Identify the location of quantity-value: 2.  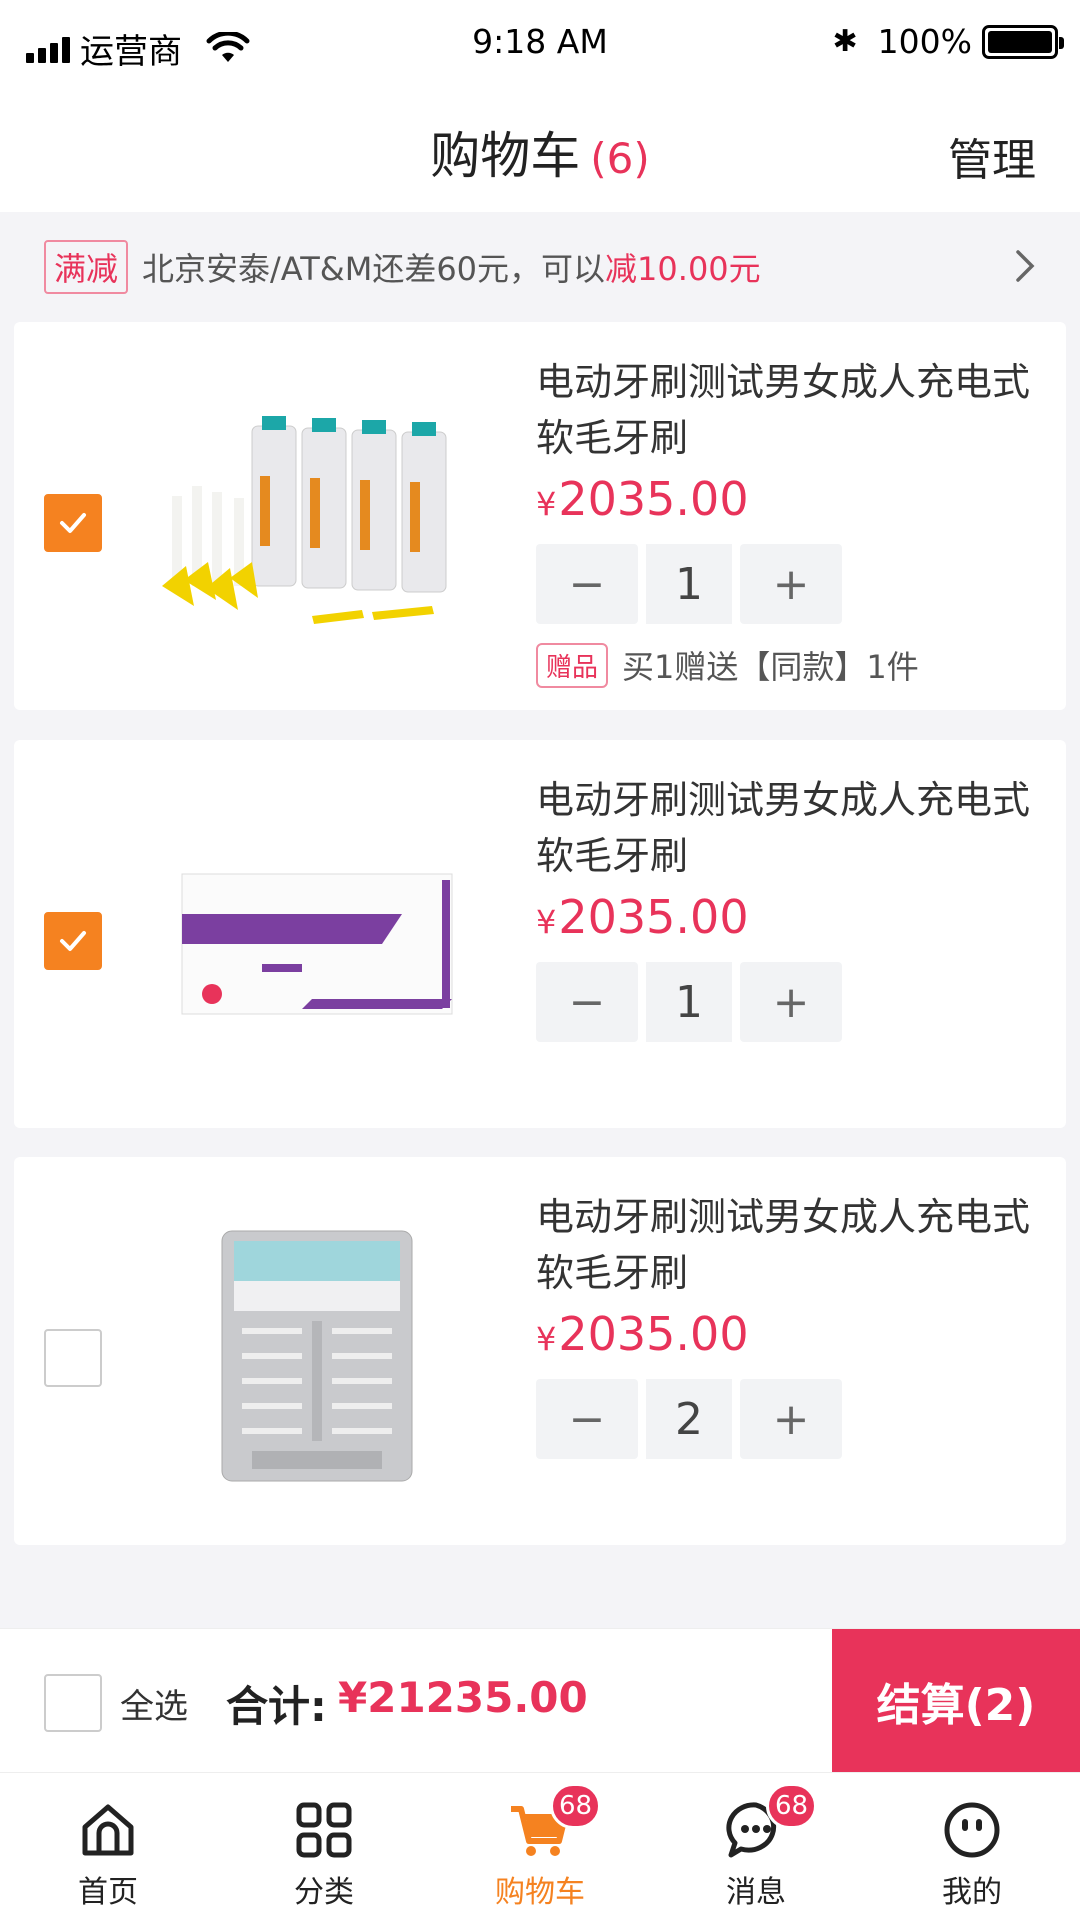
(689, 1419).